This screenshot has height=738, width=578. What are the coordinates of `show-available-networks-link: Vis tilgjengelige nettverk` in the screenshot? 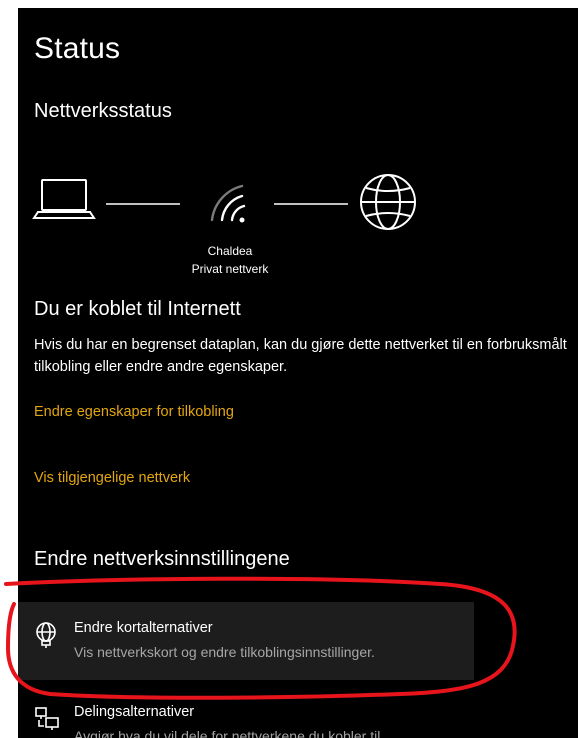 It's located at (112, 478).